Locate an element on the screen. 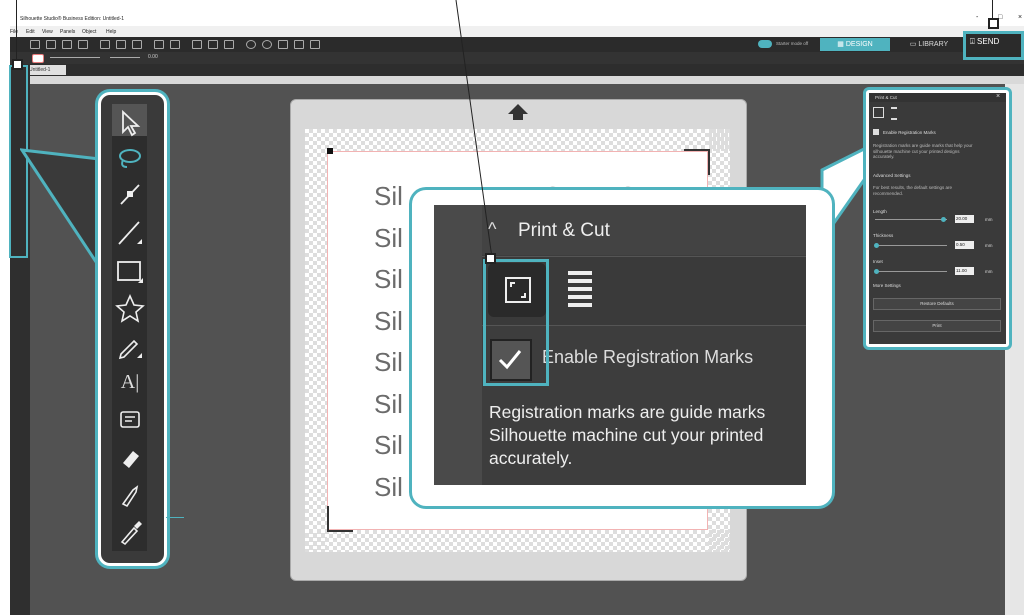  rp-title: Print & Cut is located at coordinates (886, 97).